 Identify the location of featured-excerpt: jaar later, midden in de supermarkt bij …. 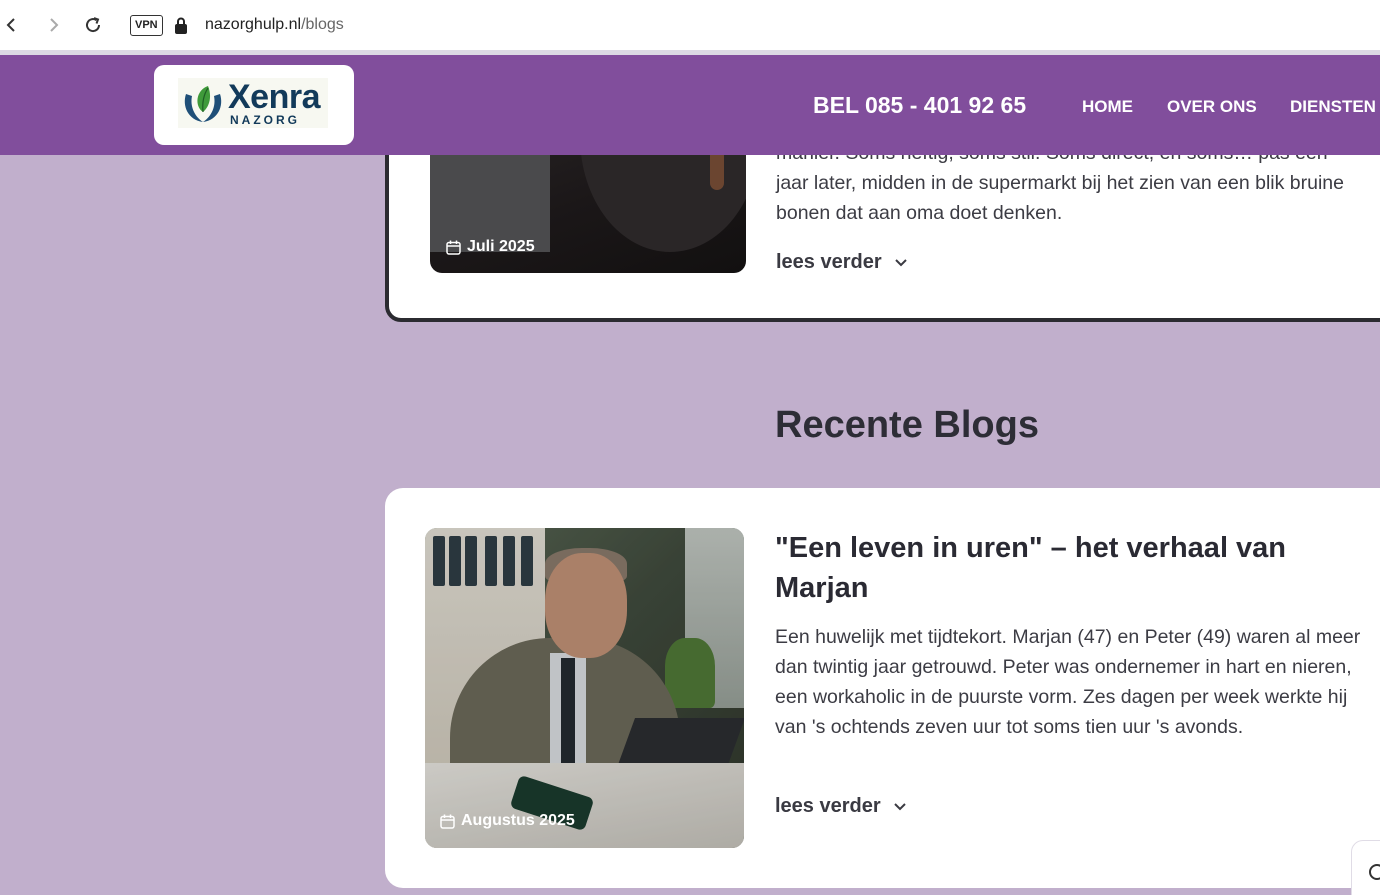
(1060, 198).